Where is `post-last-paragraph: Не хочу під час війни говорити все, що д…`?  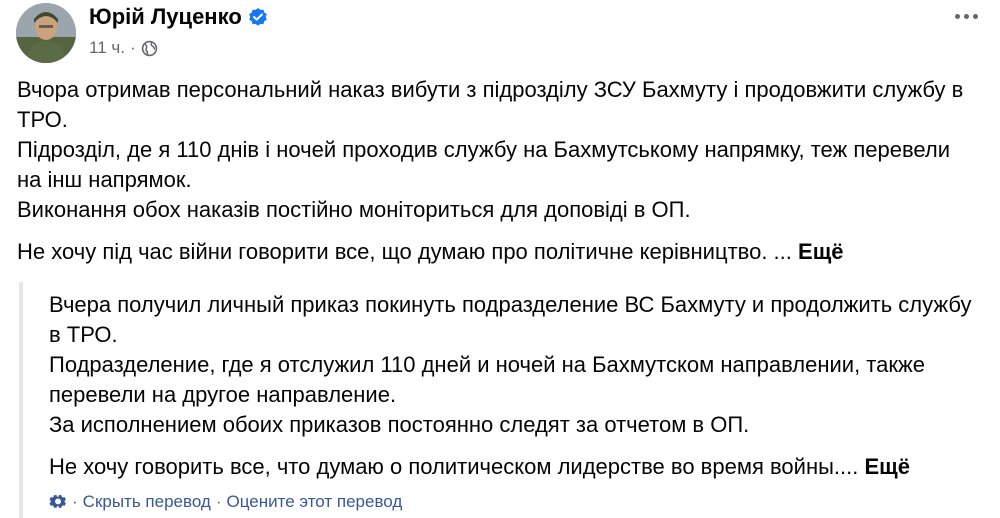
post-last-paragraph: Не хочу під час війни говорити все, що д… is located at coordinates (497, 252).